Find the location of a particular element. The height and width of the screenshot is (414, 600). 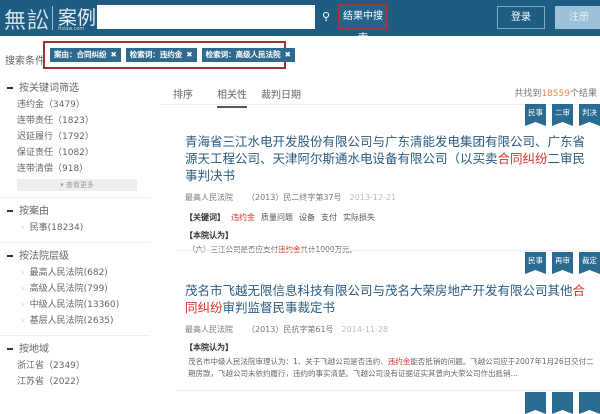

result-meta: 最高人民法院 （2013）民二终字第37号 2013-12-21 is located at coordinates (390, 197).